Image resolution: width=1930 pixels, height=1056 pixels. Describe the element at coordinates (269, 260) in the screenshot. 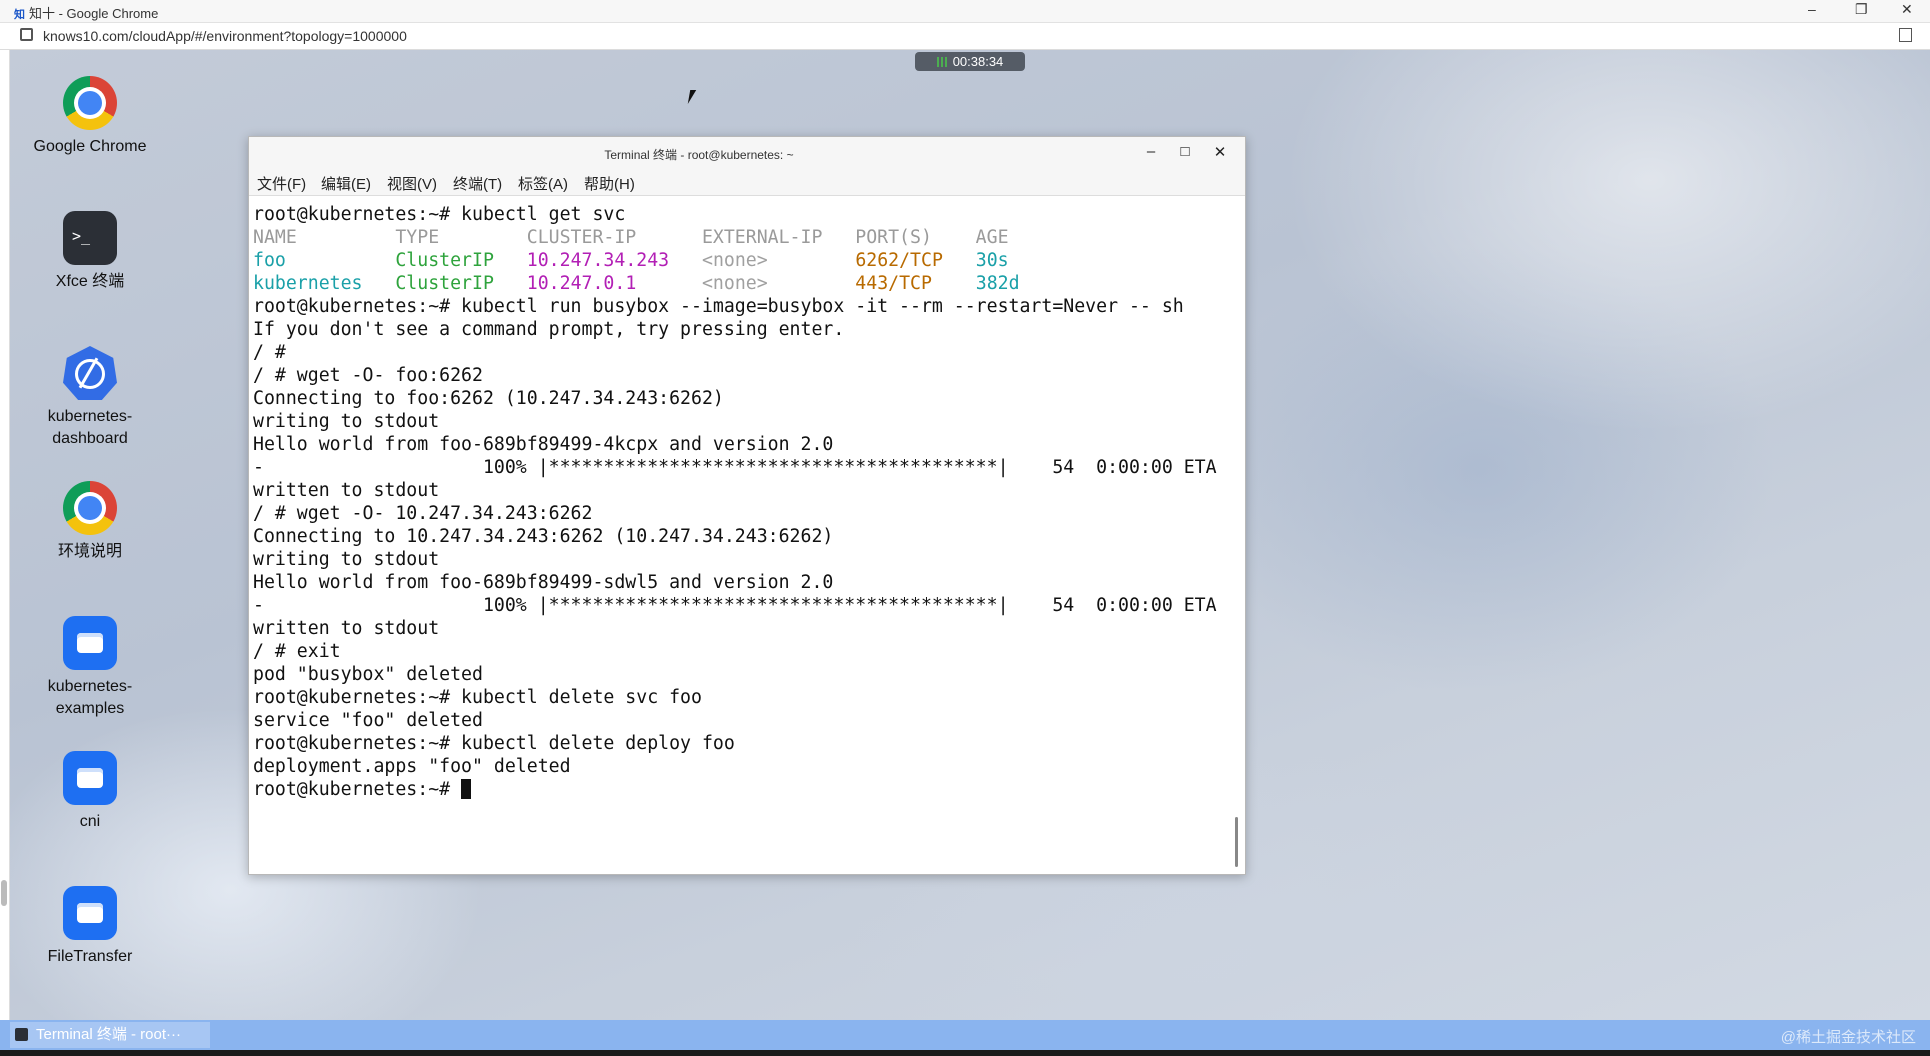

I see `svc-name: foo` at that location.